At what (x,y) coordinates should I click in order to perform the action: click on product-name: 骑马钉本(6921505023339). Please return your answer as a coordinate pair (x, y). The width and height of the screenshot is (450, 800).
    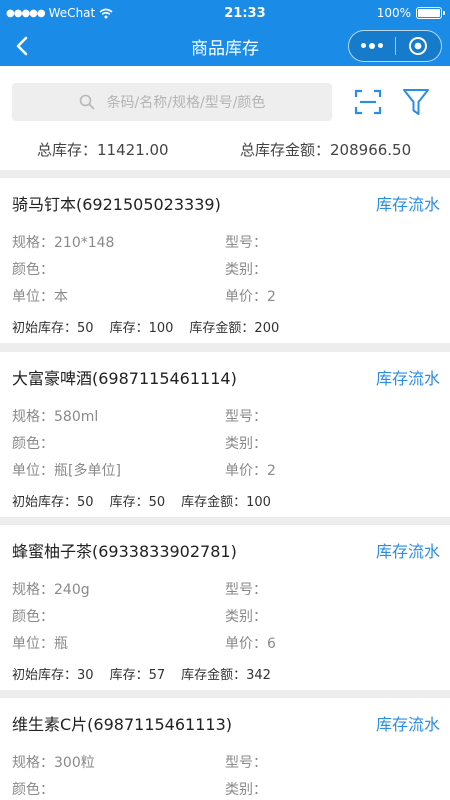
    Looking at the image, I should click on (116, 204).